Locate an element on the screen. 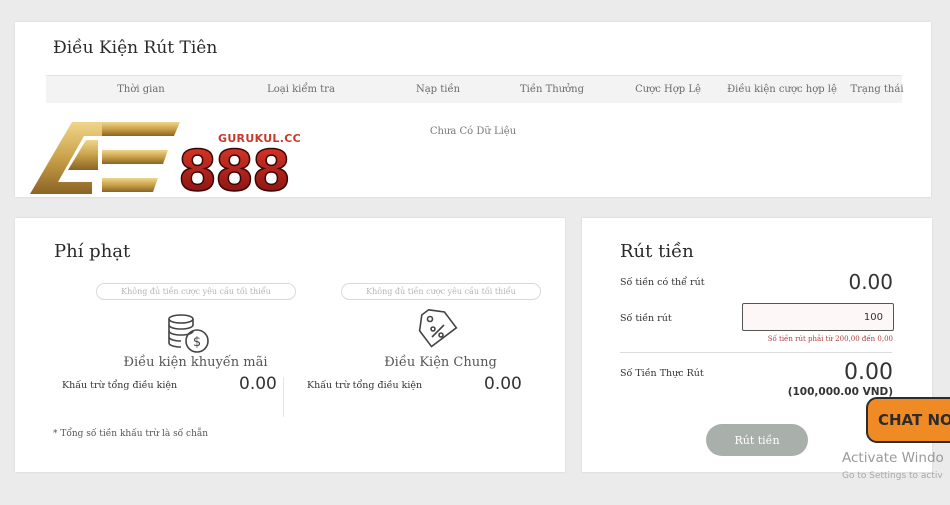  actual-amount-value: 0.00 is located at coordinates (868, 372).